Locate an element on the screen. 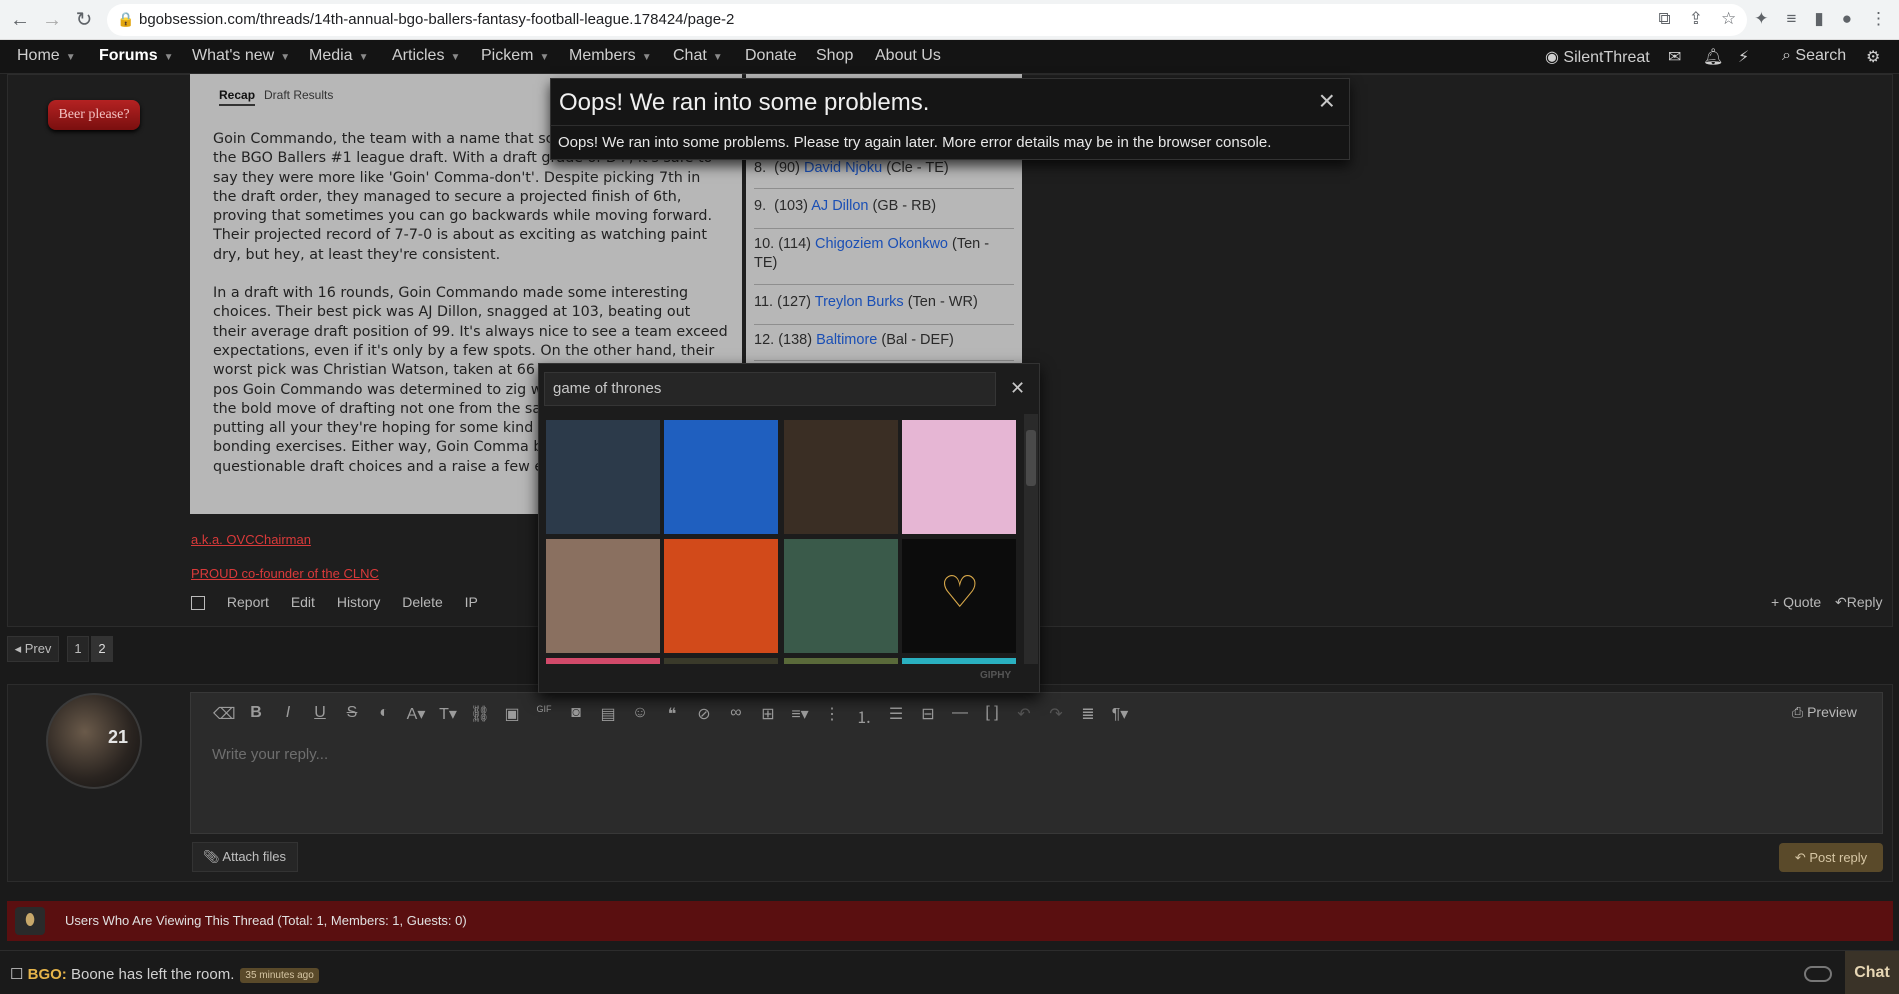 The height and width of the screenshot is (994, 1899). reply-button: ↶Reply is located at coordinates (1859, 602).